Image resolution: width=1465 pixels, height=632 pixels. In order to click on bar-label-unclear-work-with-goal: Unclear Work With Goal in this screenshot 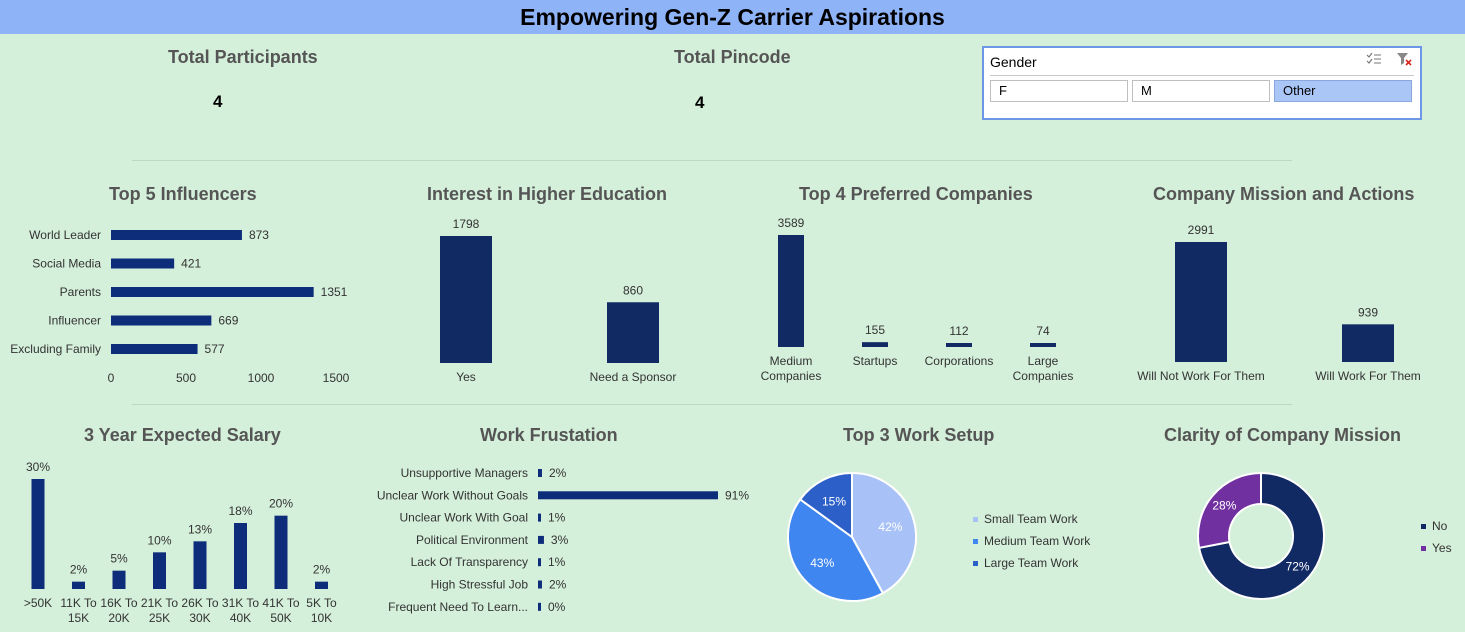, I will do `click(464, 518)`.